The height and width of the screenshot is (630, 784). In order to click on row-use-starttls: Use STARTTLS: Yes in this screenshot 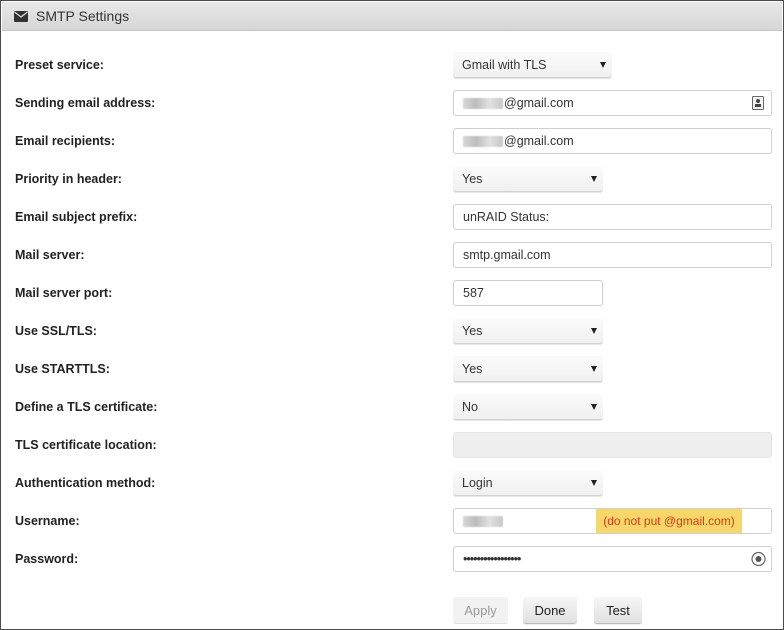, I will do `click(392, 369)`.